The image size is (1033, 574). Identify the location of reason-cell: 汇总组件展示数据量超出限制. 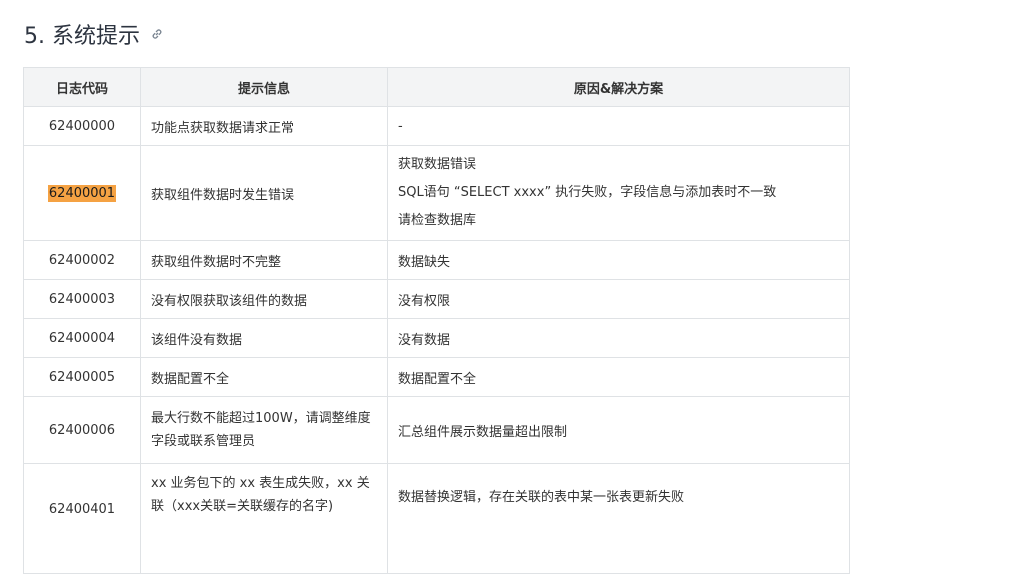
(618, 430).